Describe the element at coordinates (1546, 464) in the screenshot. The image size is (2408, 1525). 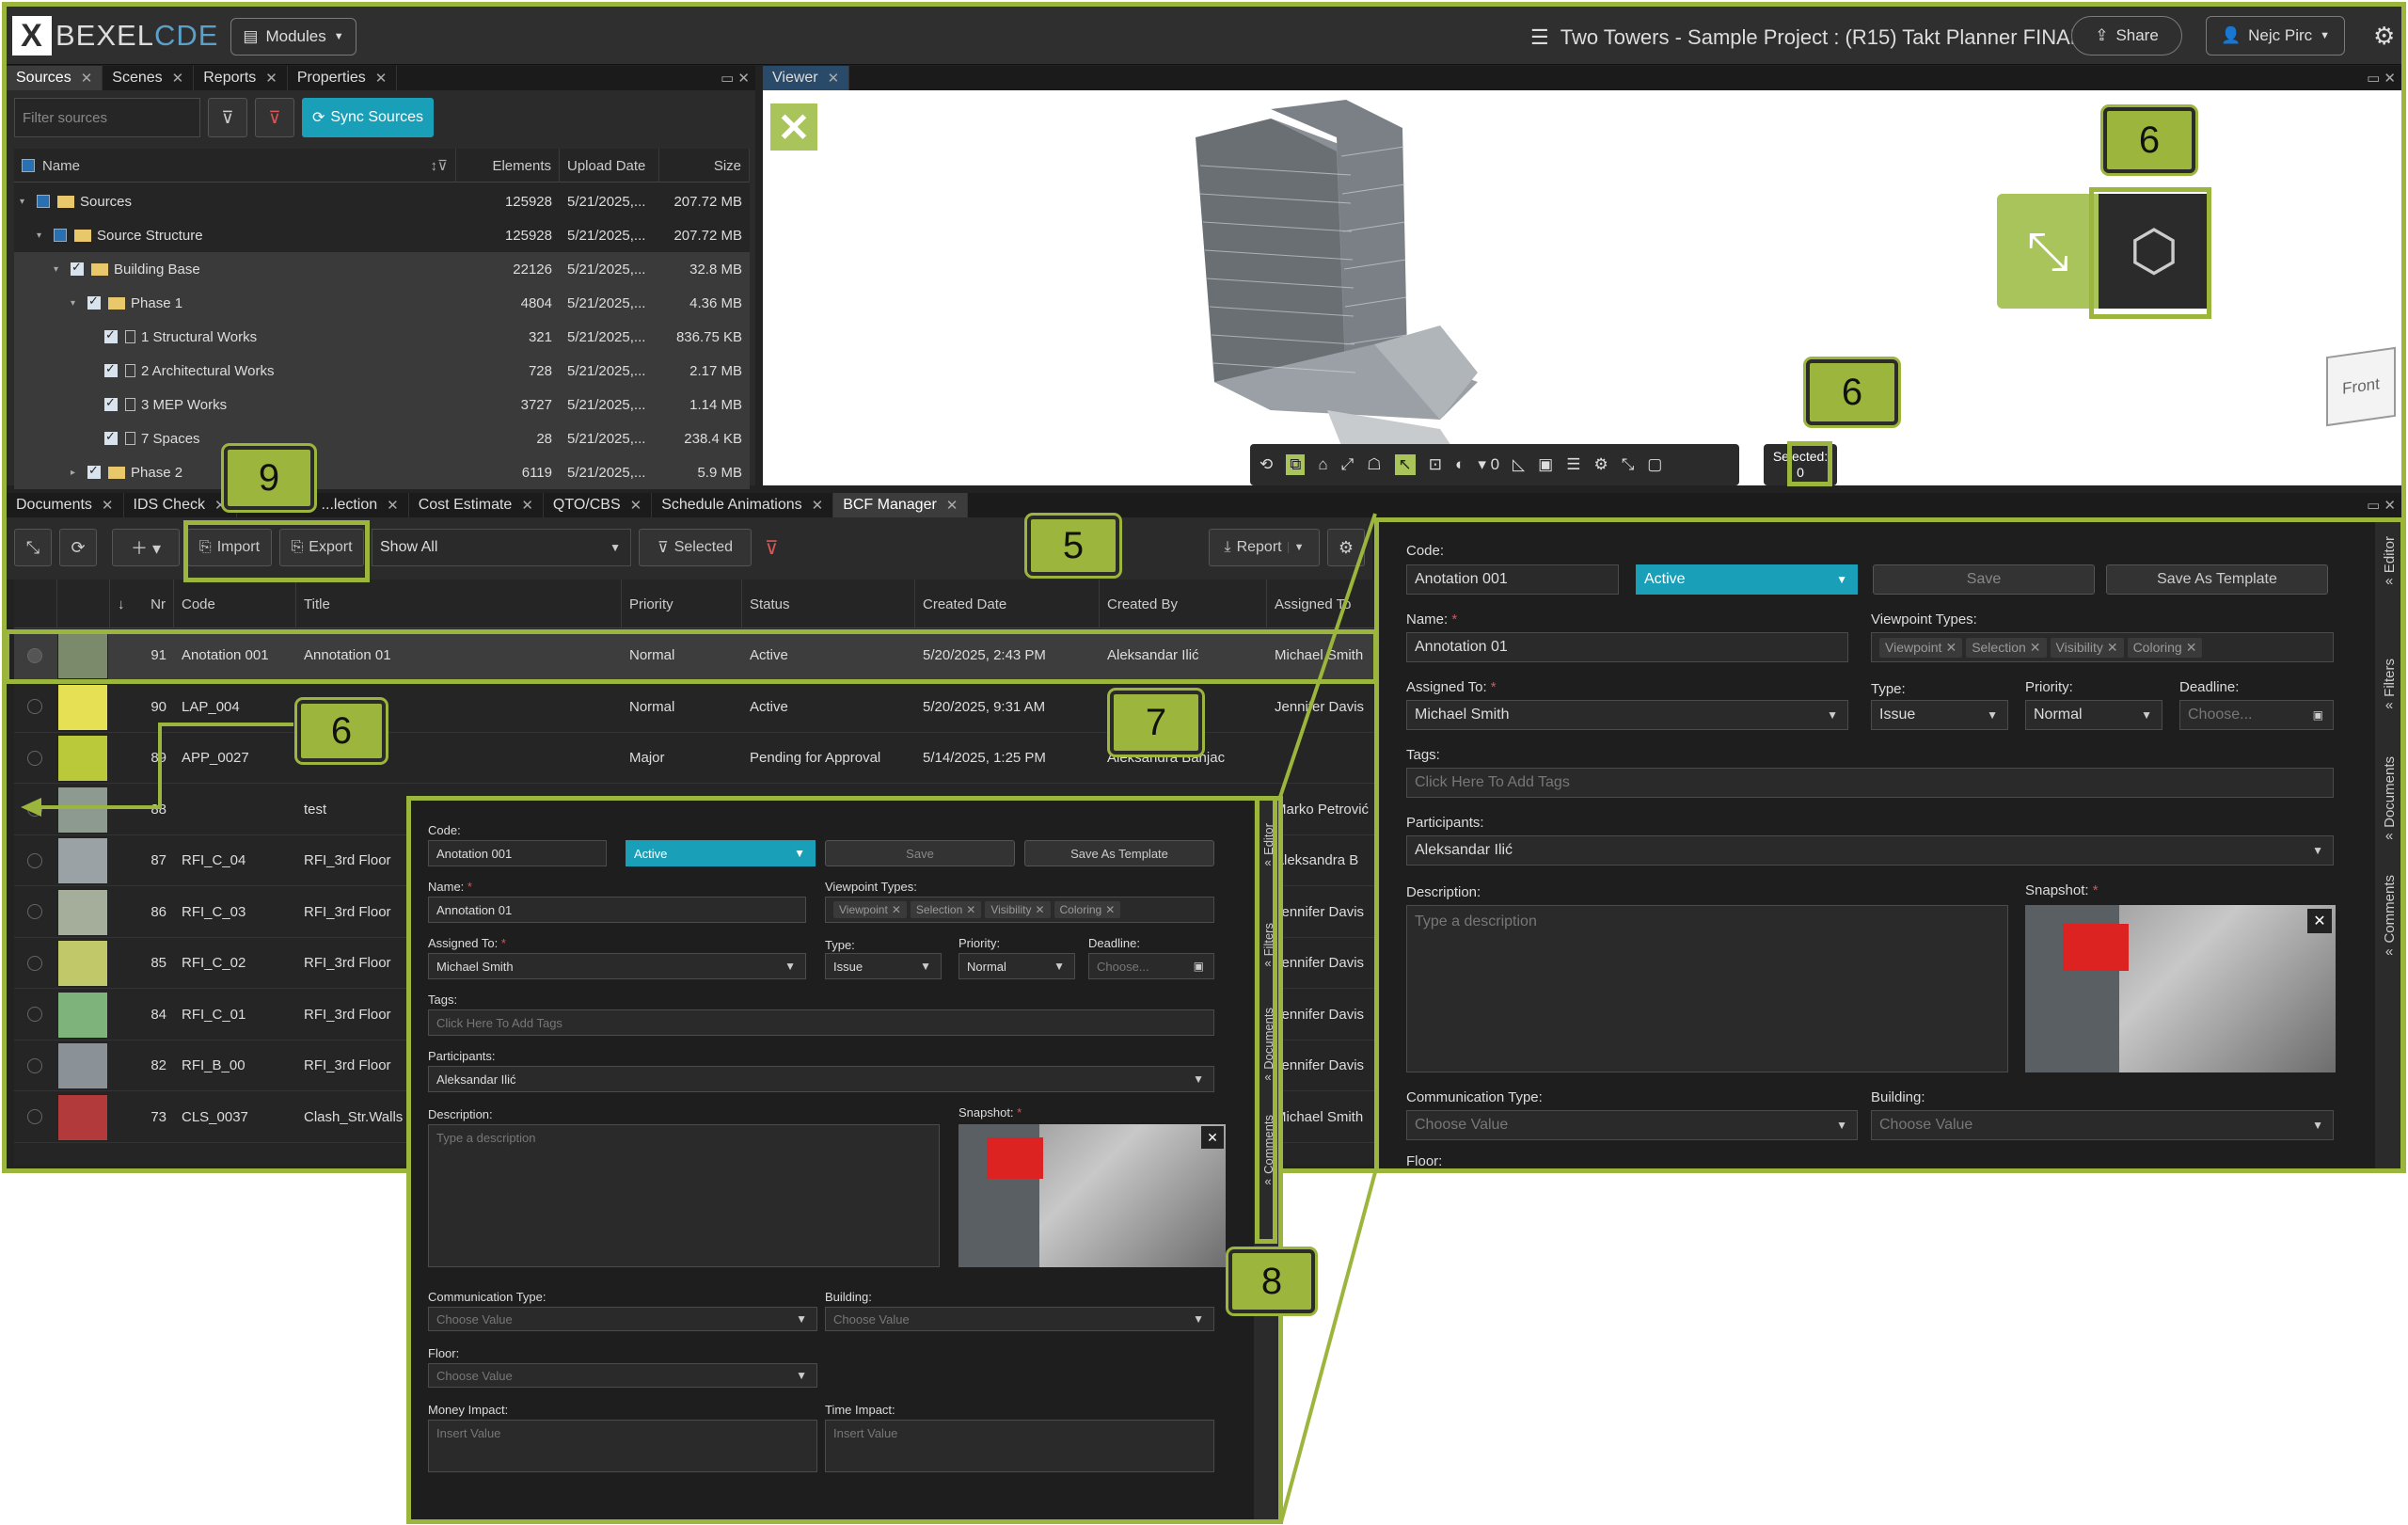
I see `image-icon: ▣` at that location.